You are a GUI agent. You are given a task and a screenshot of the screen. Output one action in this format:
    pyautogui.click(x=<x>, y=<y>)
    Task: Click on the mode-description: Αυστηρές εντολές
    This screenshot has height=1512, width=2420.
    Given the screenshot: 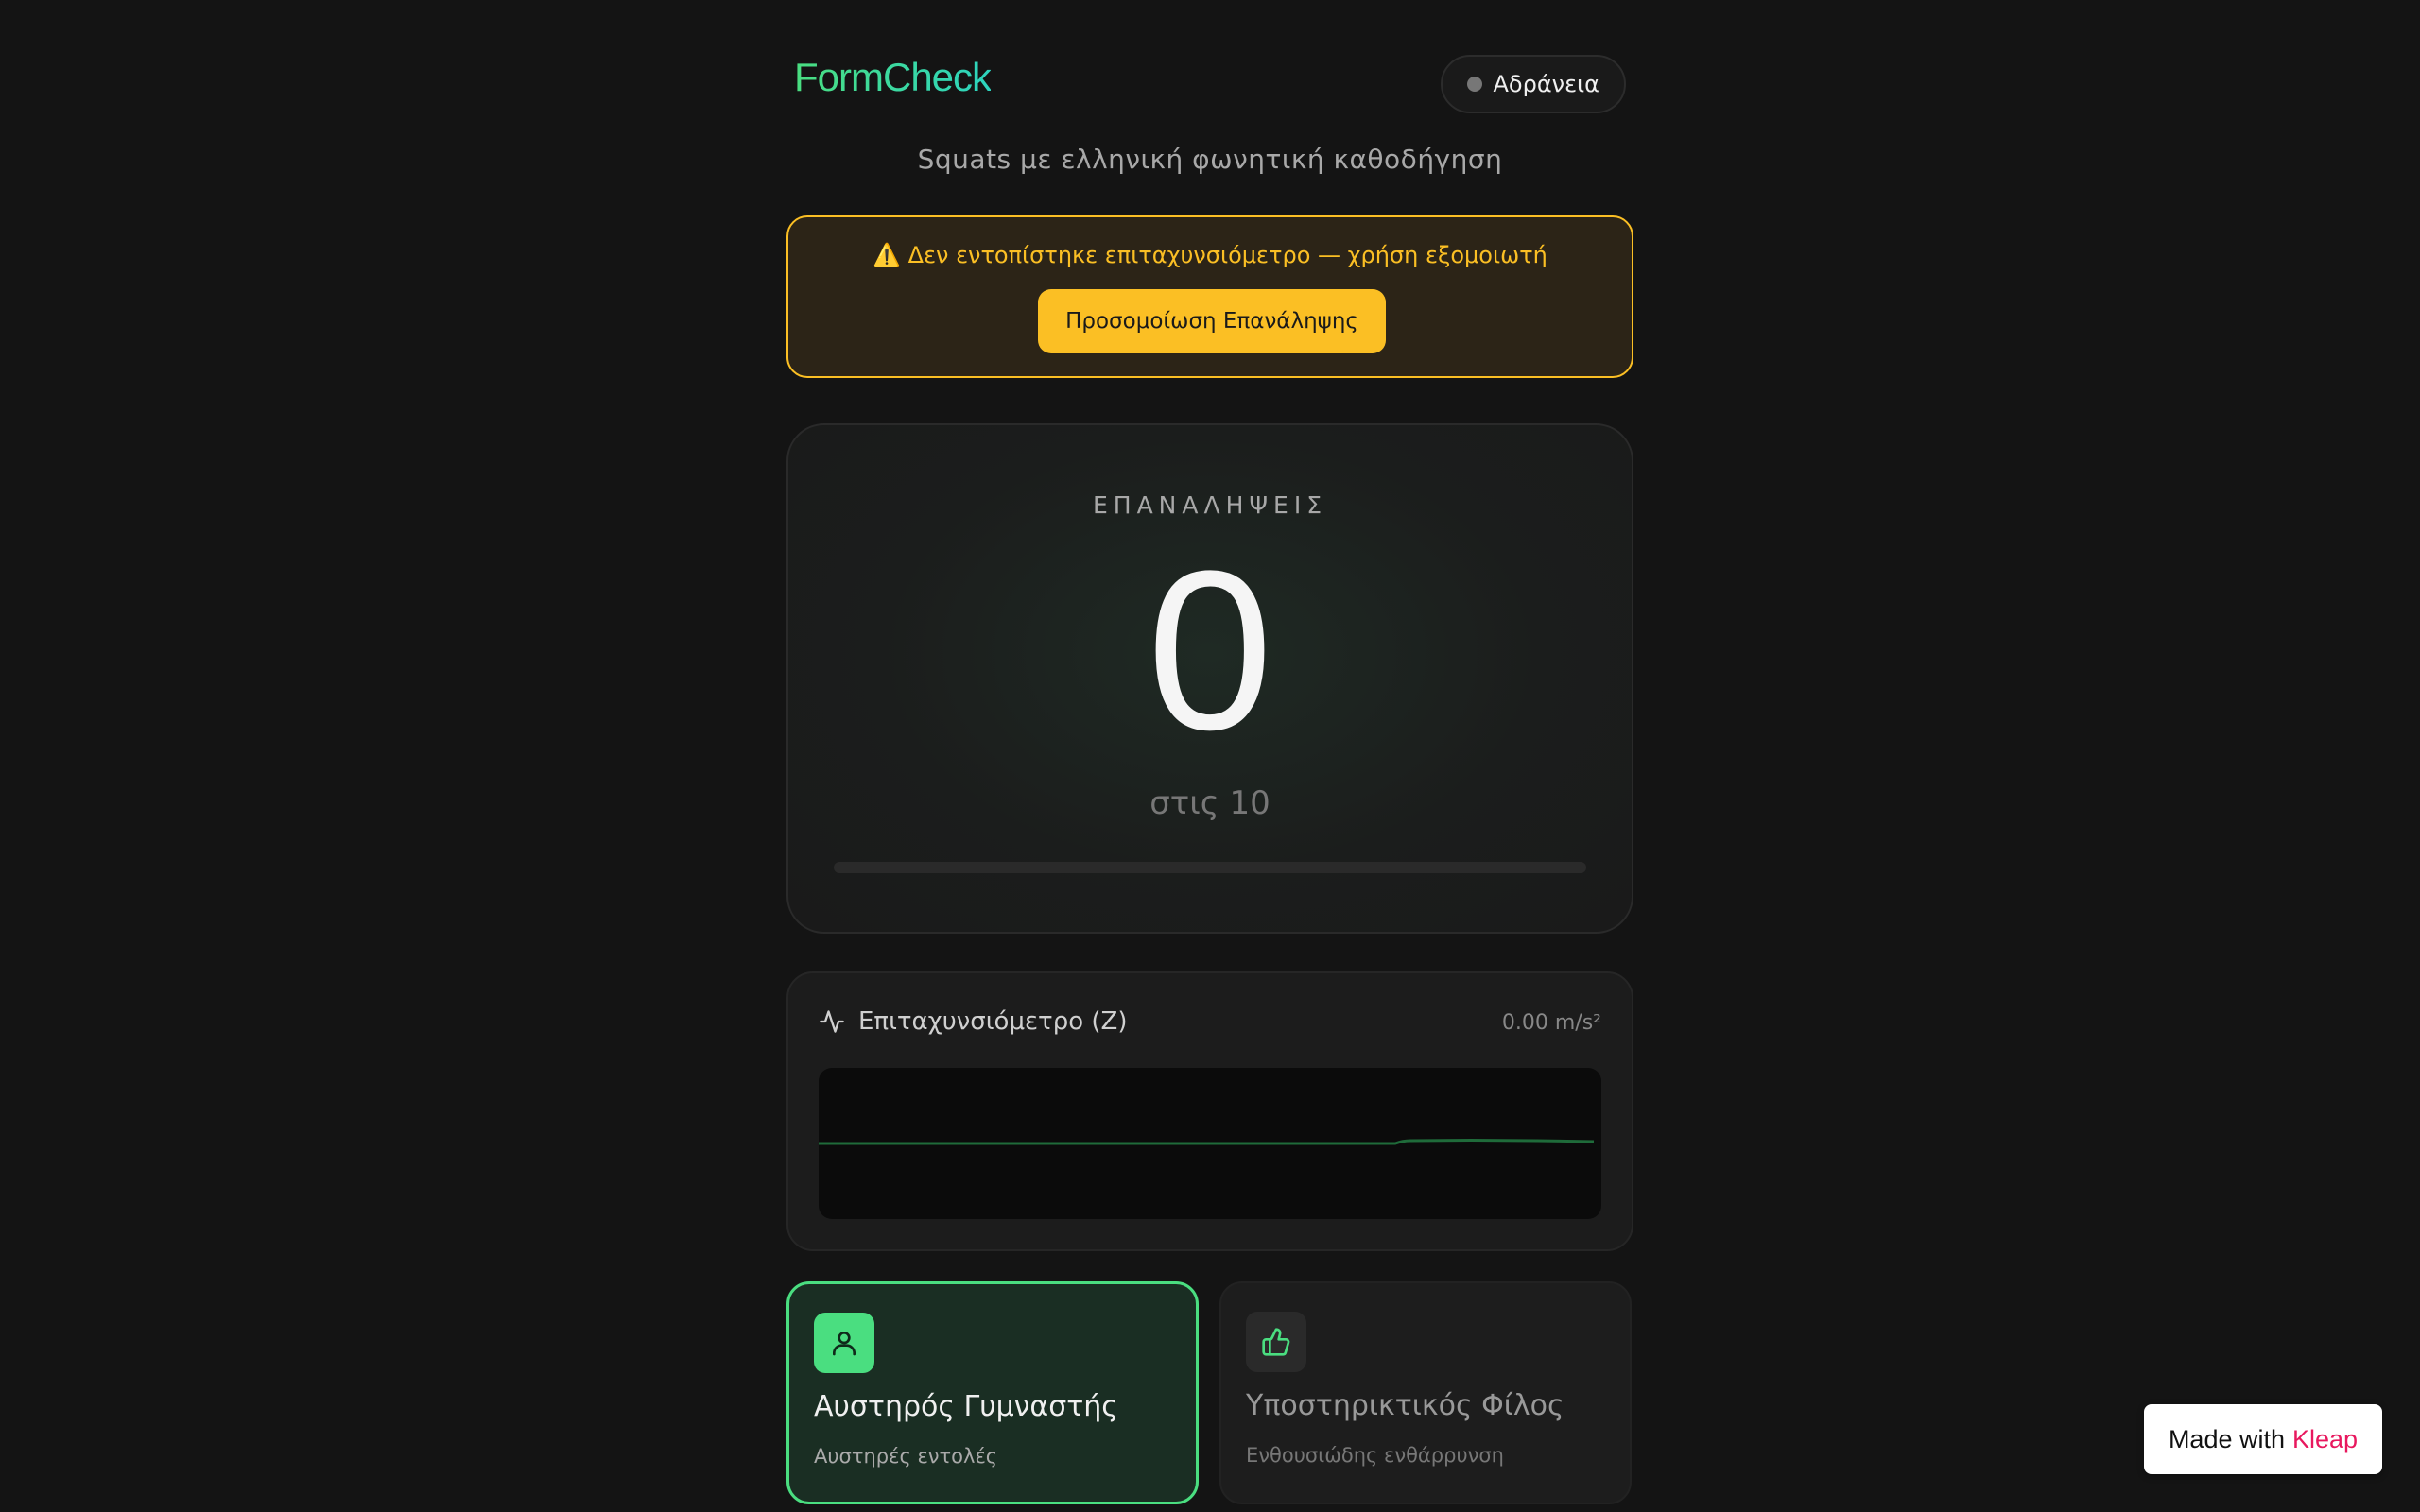 What is the action you would take?
    pyautogui.click(x=906, y=1456)
    